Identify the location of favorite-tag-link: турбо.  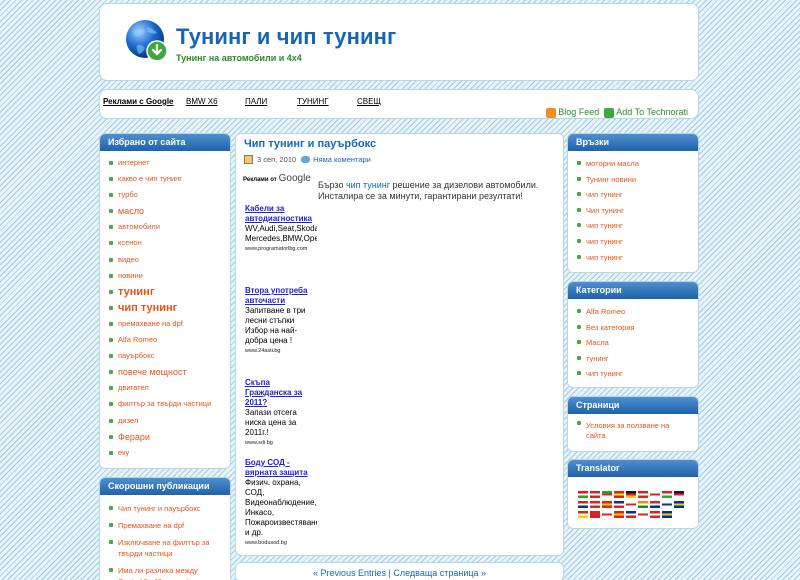
(165, 195).